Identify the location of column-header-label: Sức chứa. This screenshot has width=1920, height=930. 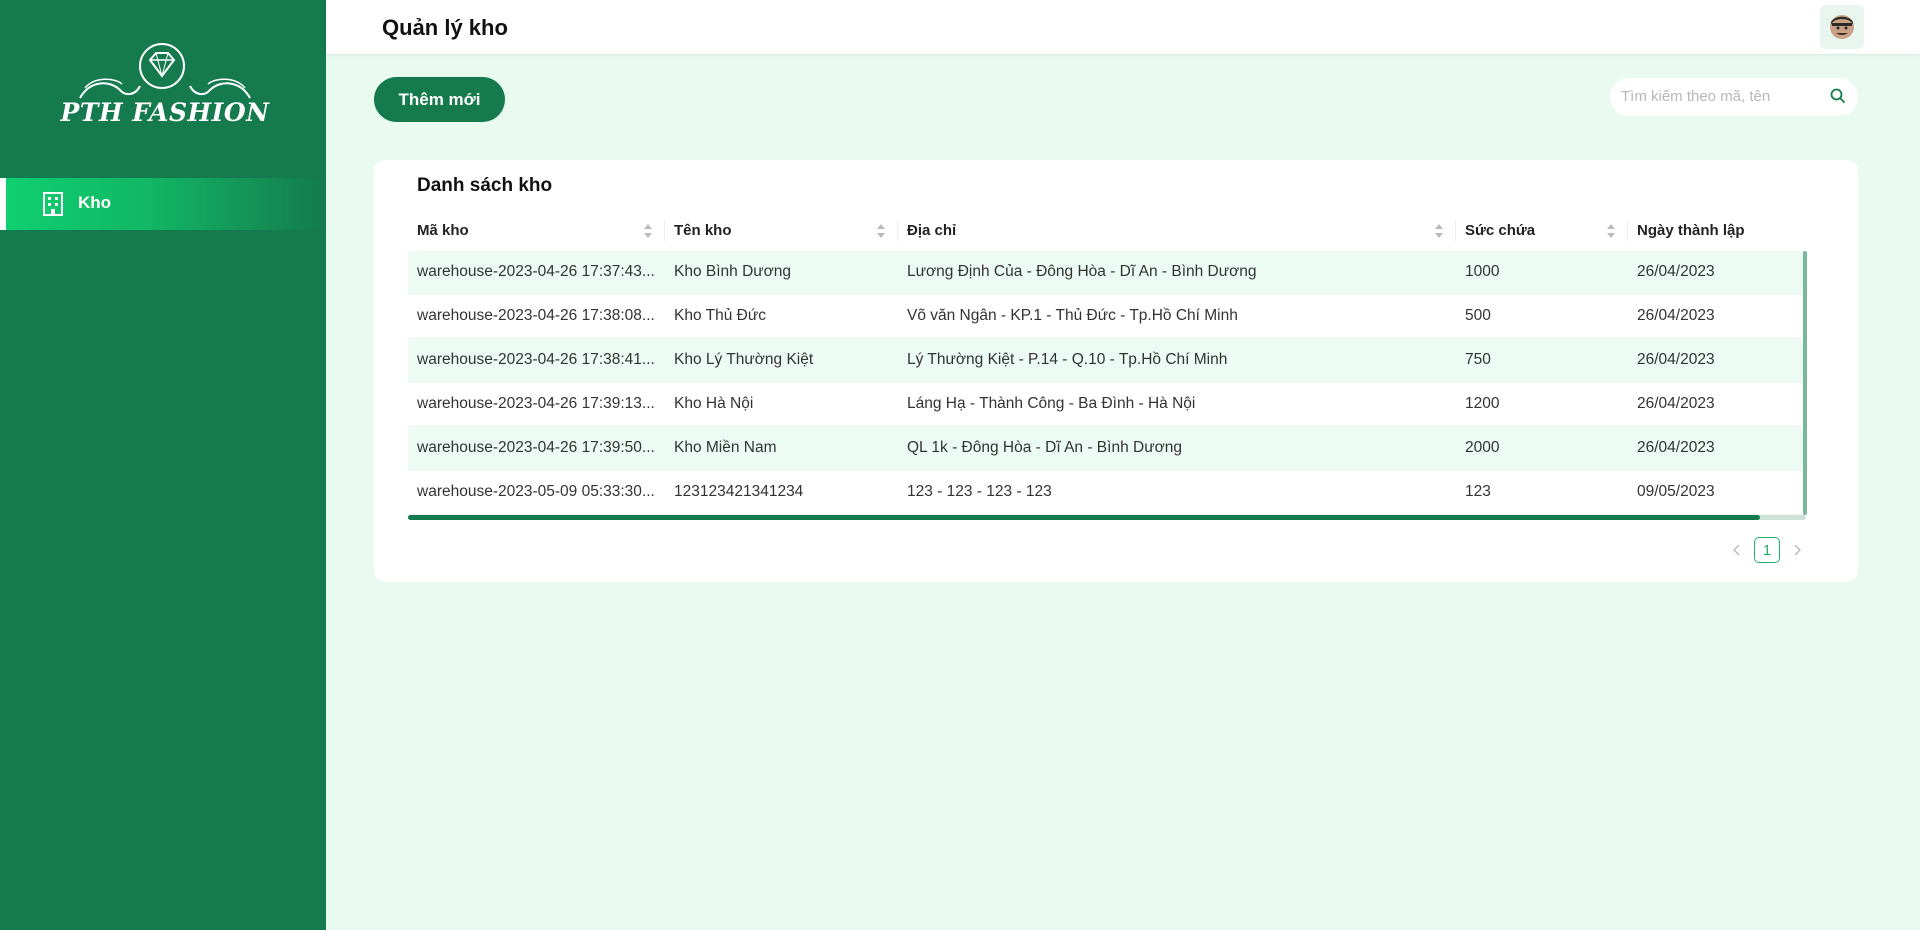
(1500, 230).